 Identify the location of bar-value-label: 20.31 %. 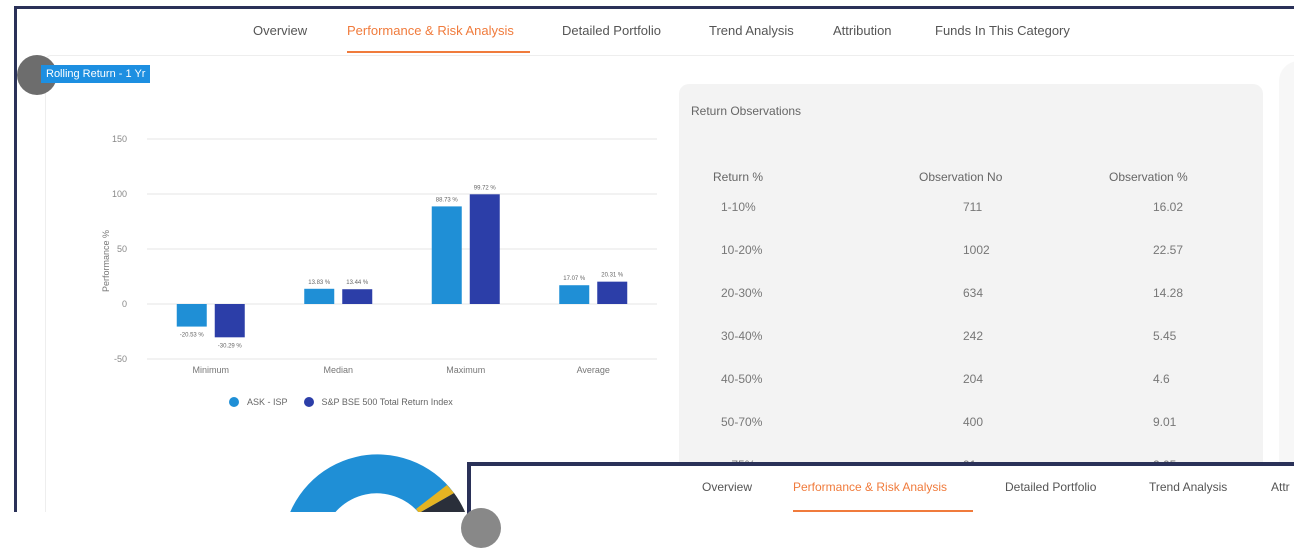
(612, 276).